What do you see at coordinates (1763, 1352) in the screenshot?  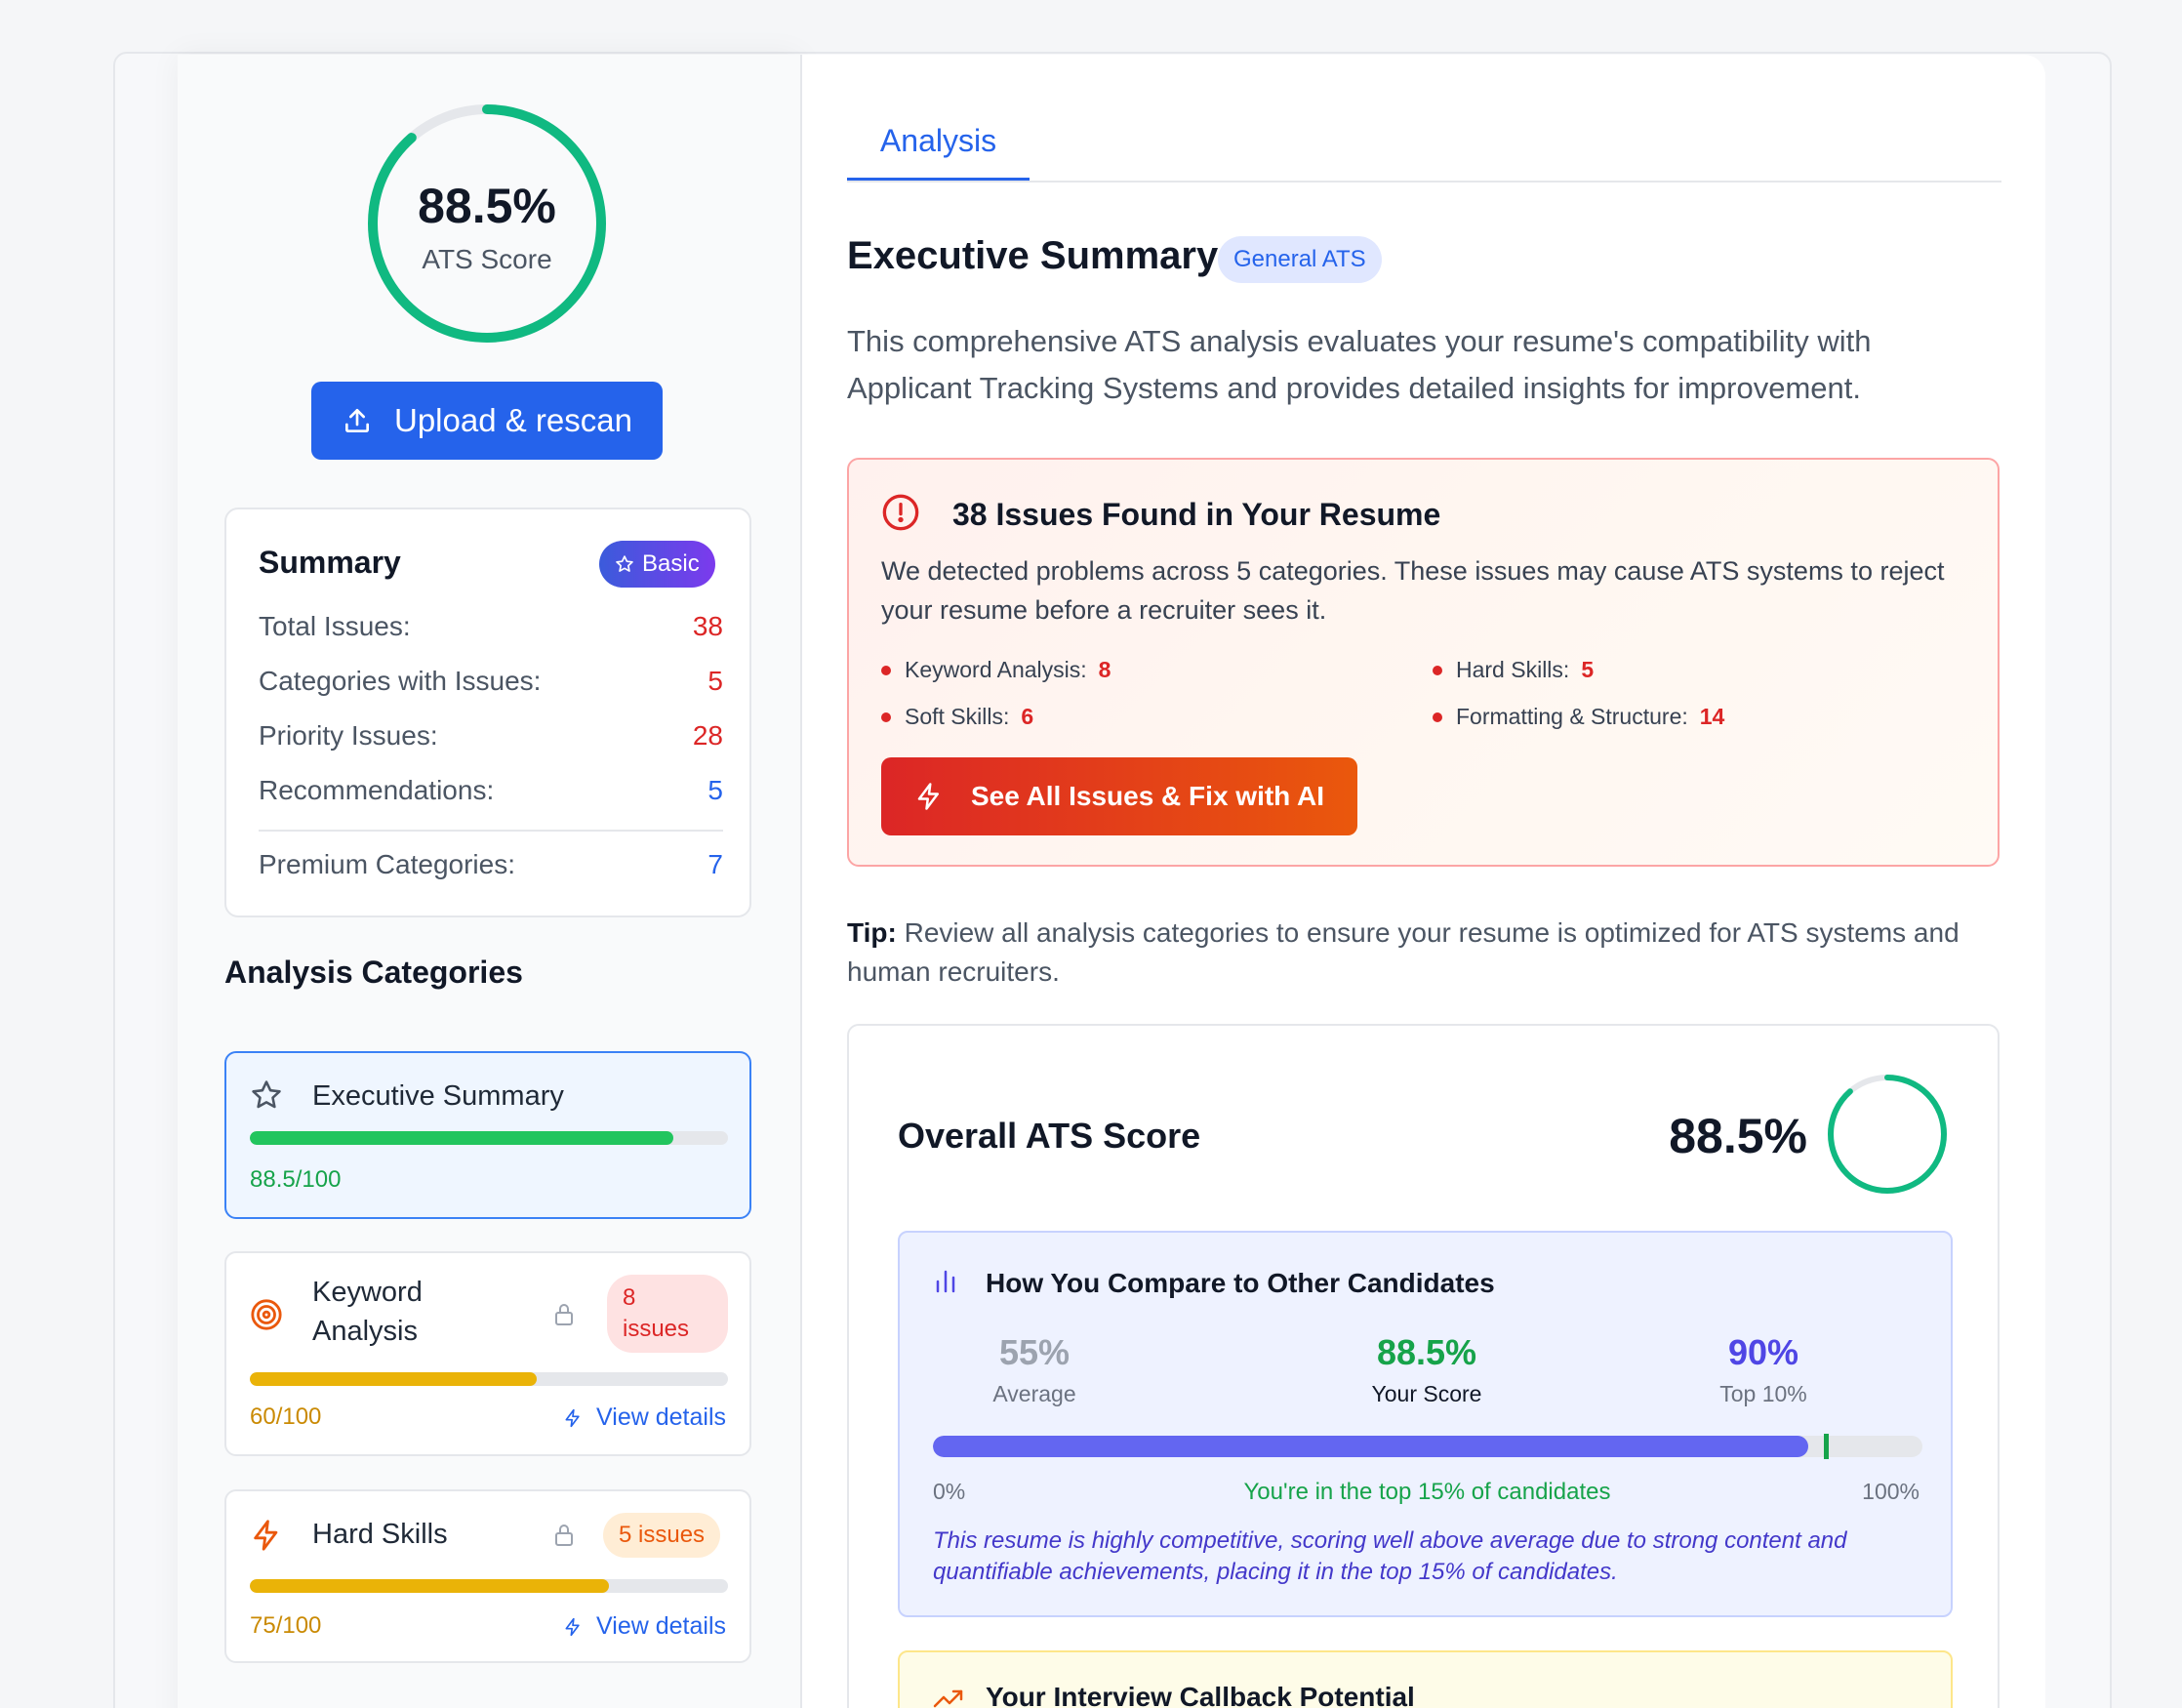 I see `stat-value: 90%` at bounding box center [1763, 1352].